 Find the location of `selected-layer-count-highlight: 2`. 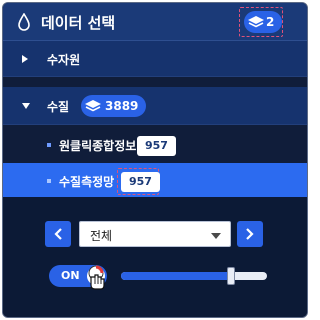

selected-layer-count-highlight: 2 is located at coordinates (261, 22).